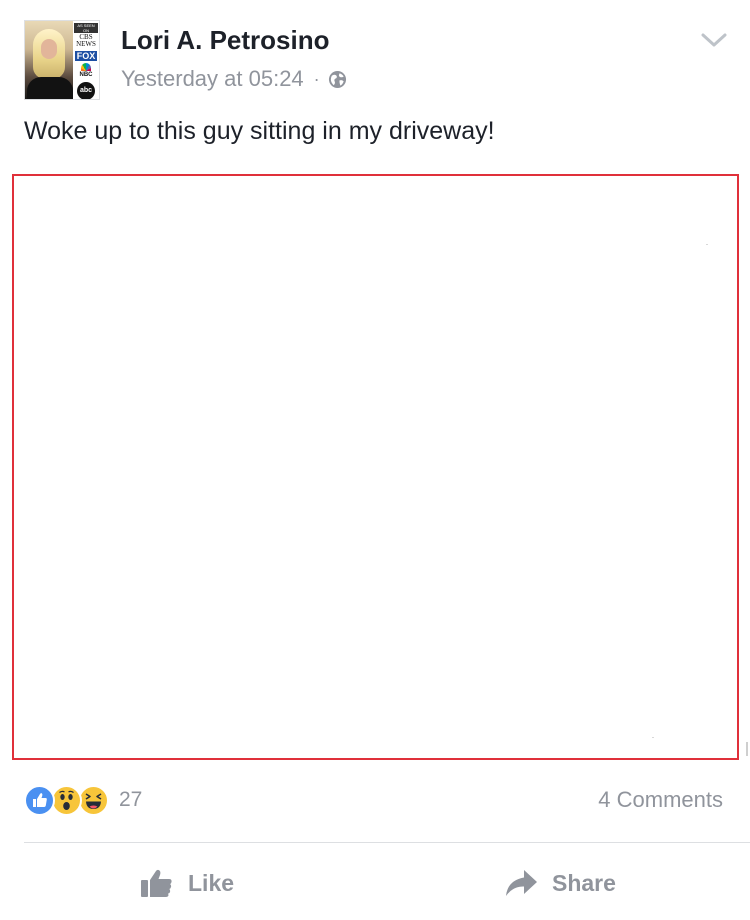  I want to click on as-seen-on-logo: AS SEEN ON, so click(86, 28).